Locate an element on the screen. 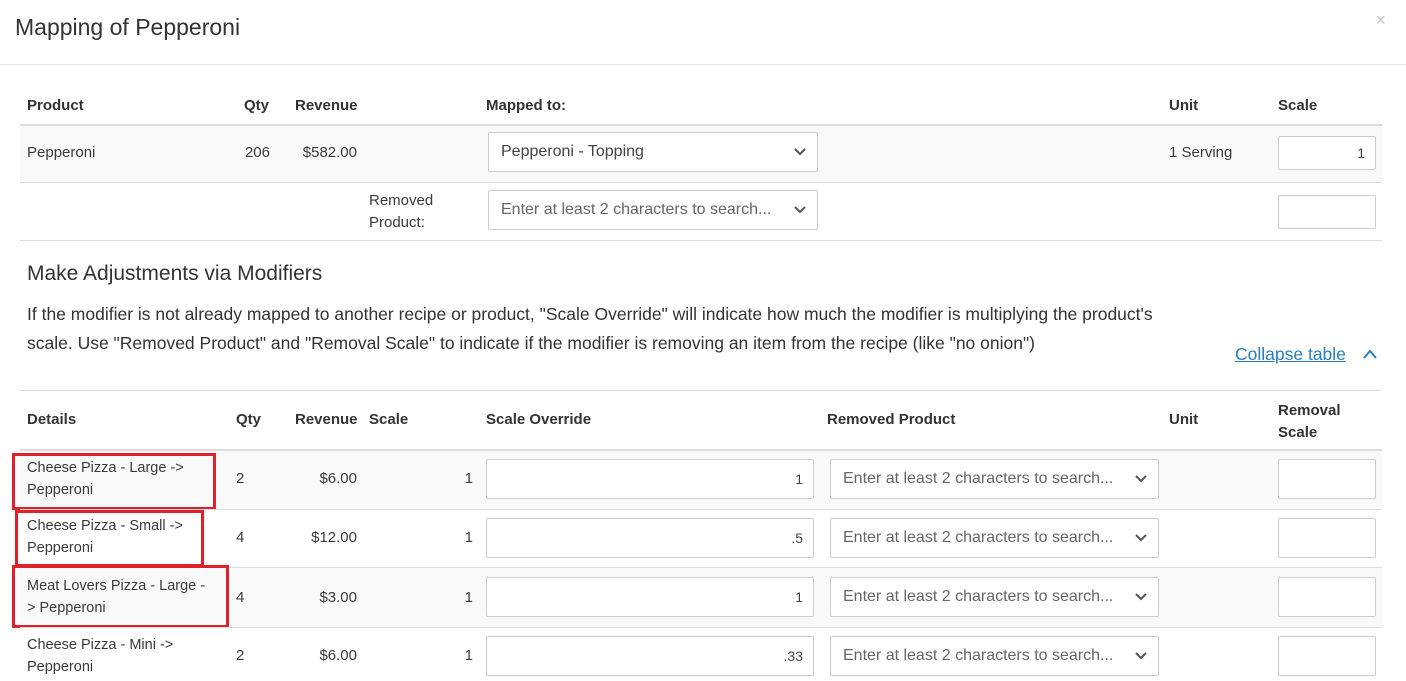 Image resolution: width=1406 pixels, height=681 pixels. close-icon: × is located at coordinates (1380, 20).